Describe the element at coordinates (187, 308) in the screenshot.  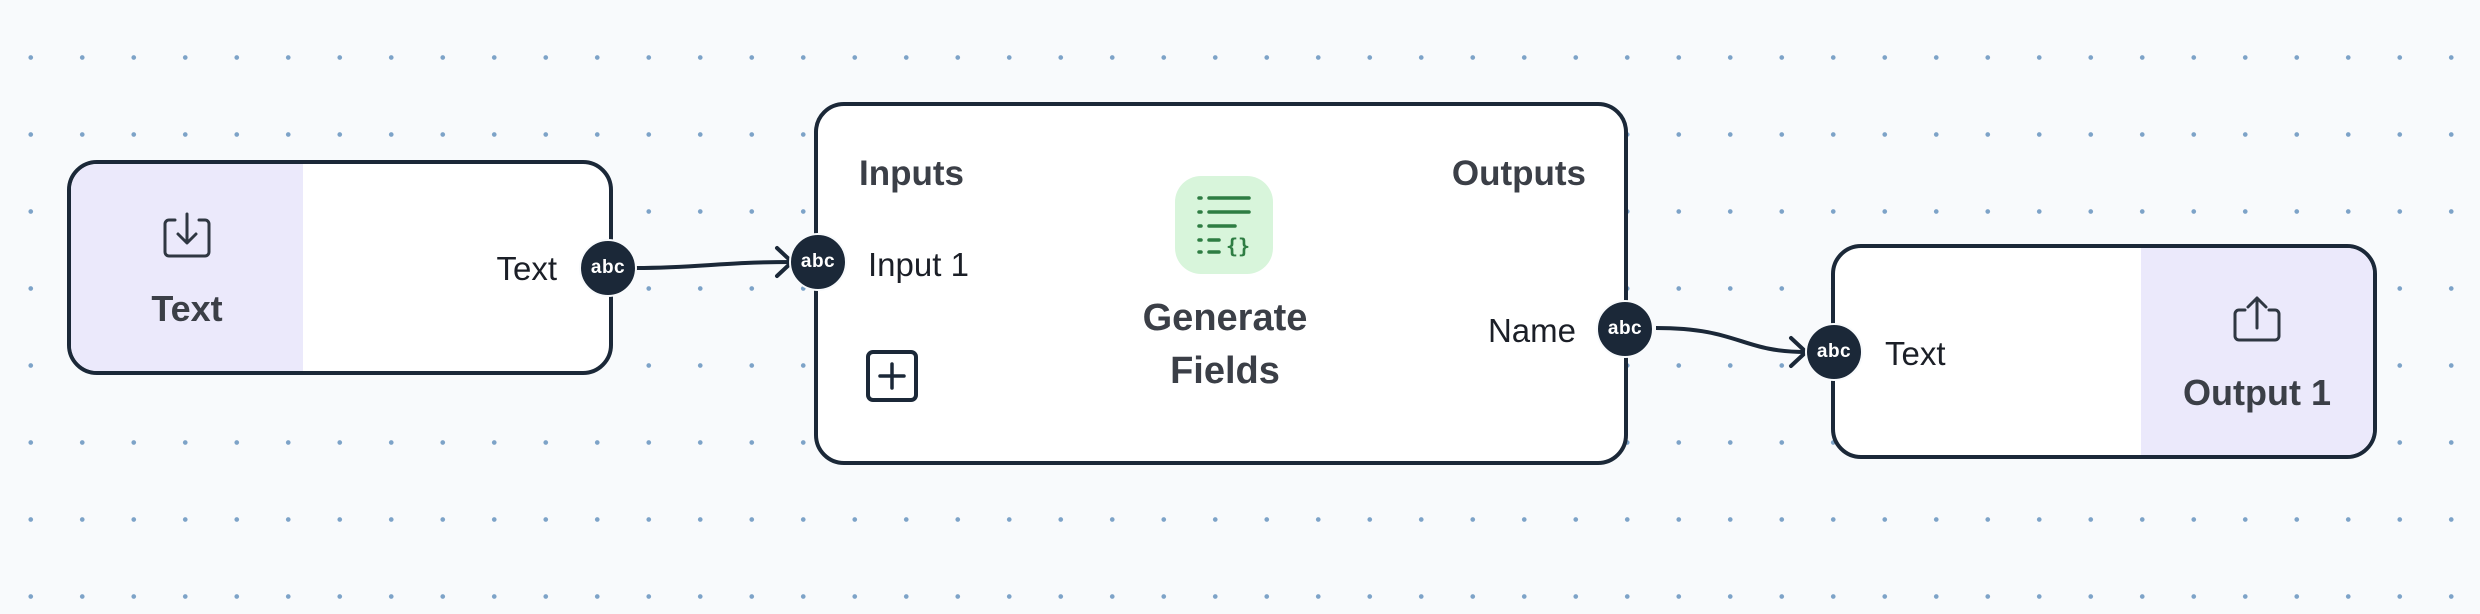
I see `node-title: Text` at that location.